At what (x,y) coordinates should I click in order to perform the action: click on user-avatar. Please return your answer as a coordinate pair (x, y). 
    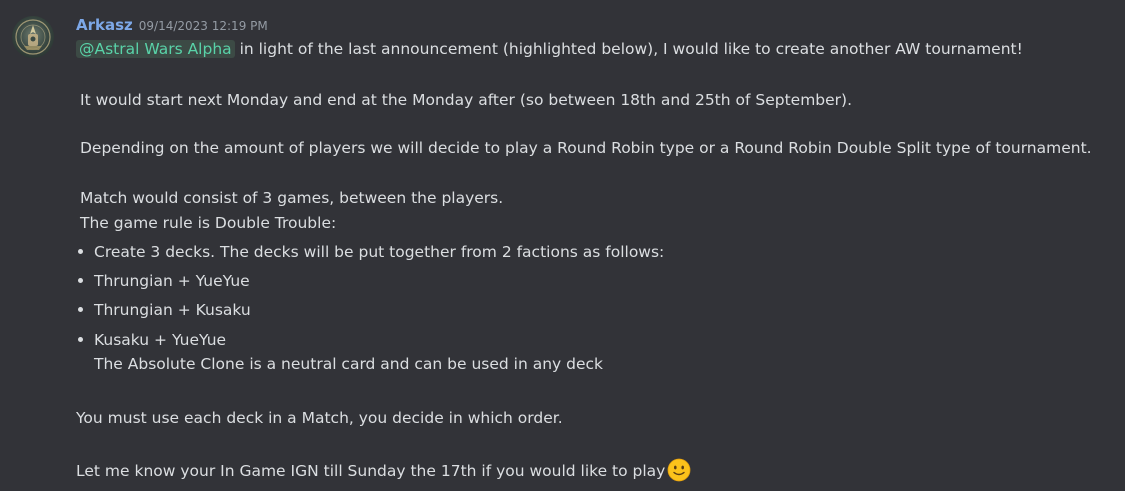
    Looking at the image, I should click on (33, 37).